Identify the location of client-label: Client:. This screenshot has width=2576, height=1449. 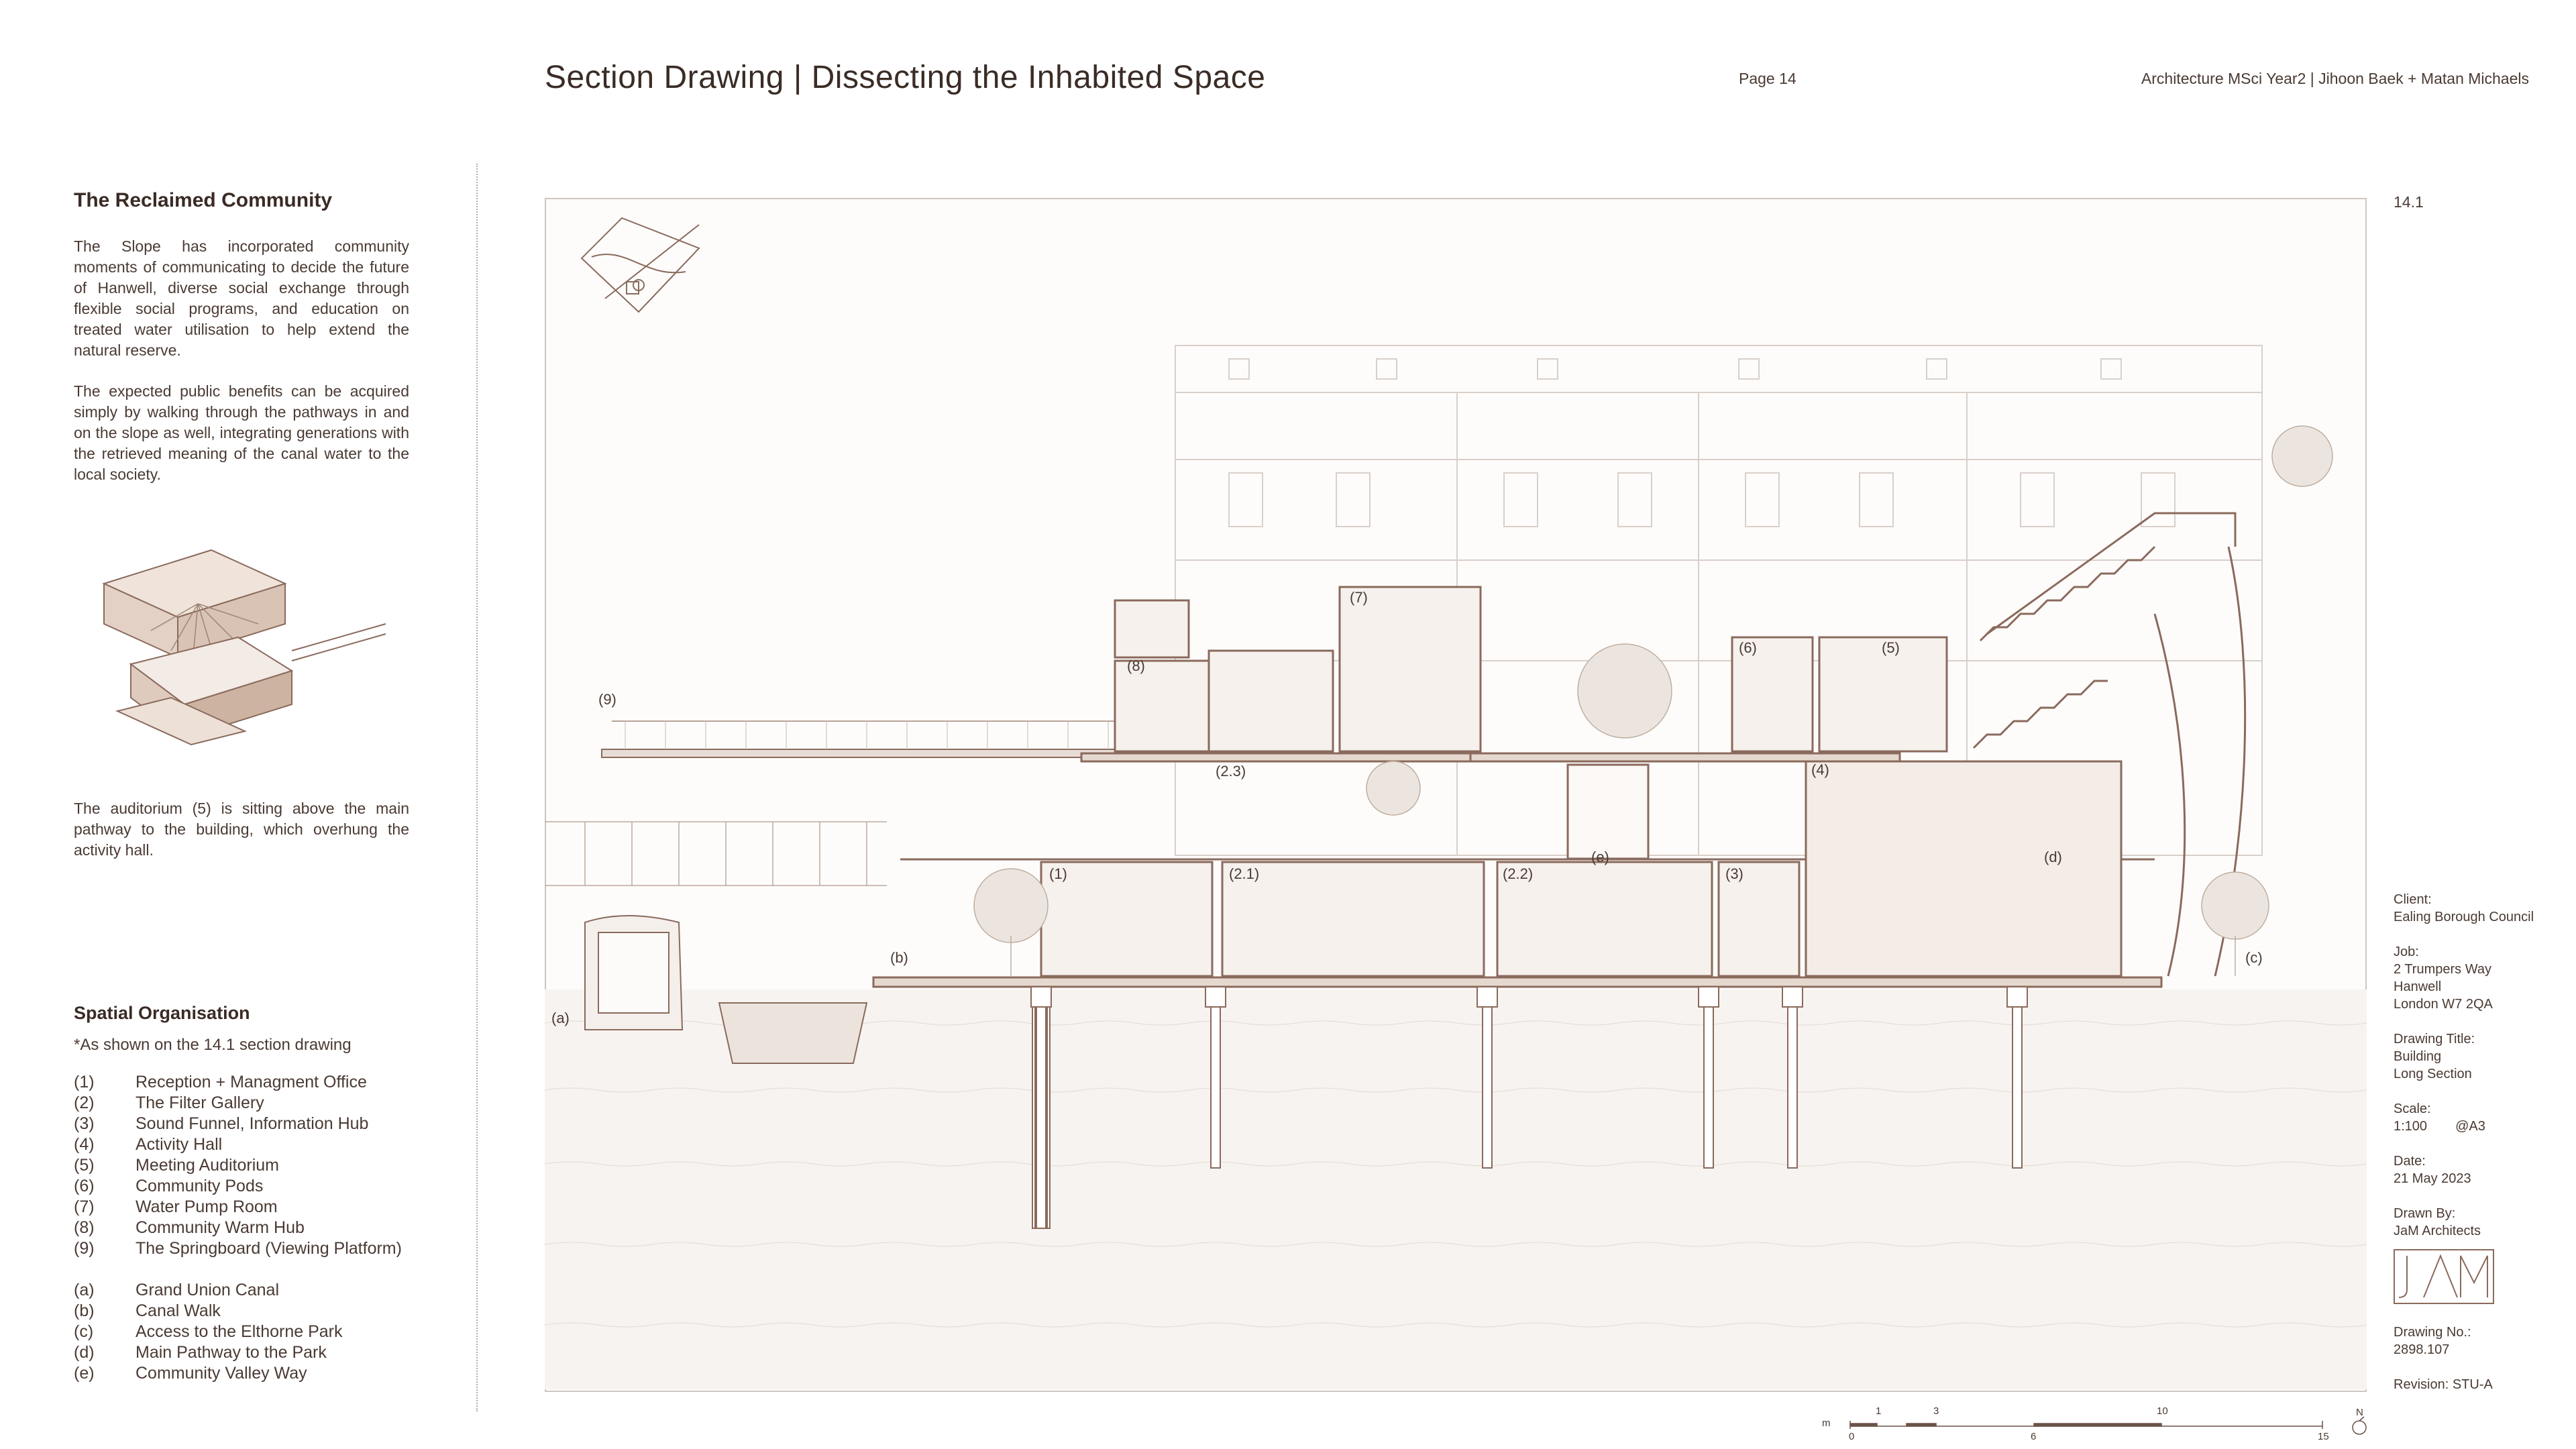
(2413, 899).